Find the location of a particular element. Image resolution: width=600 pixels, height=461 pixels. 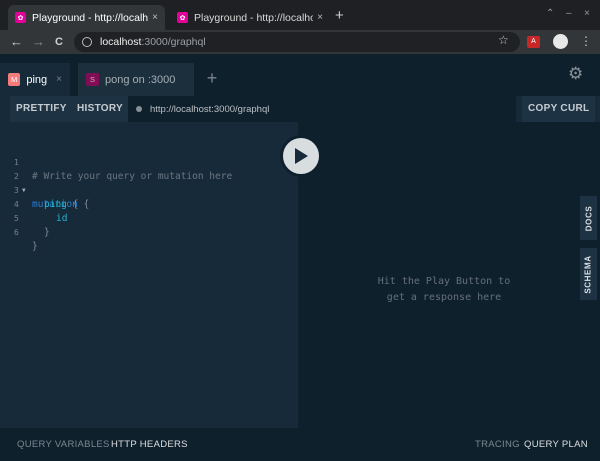

playground-tab-pong: S pong on :3000 is located at coordinates (136, 79).